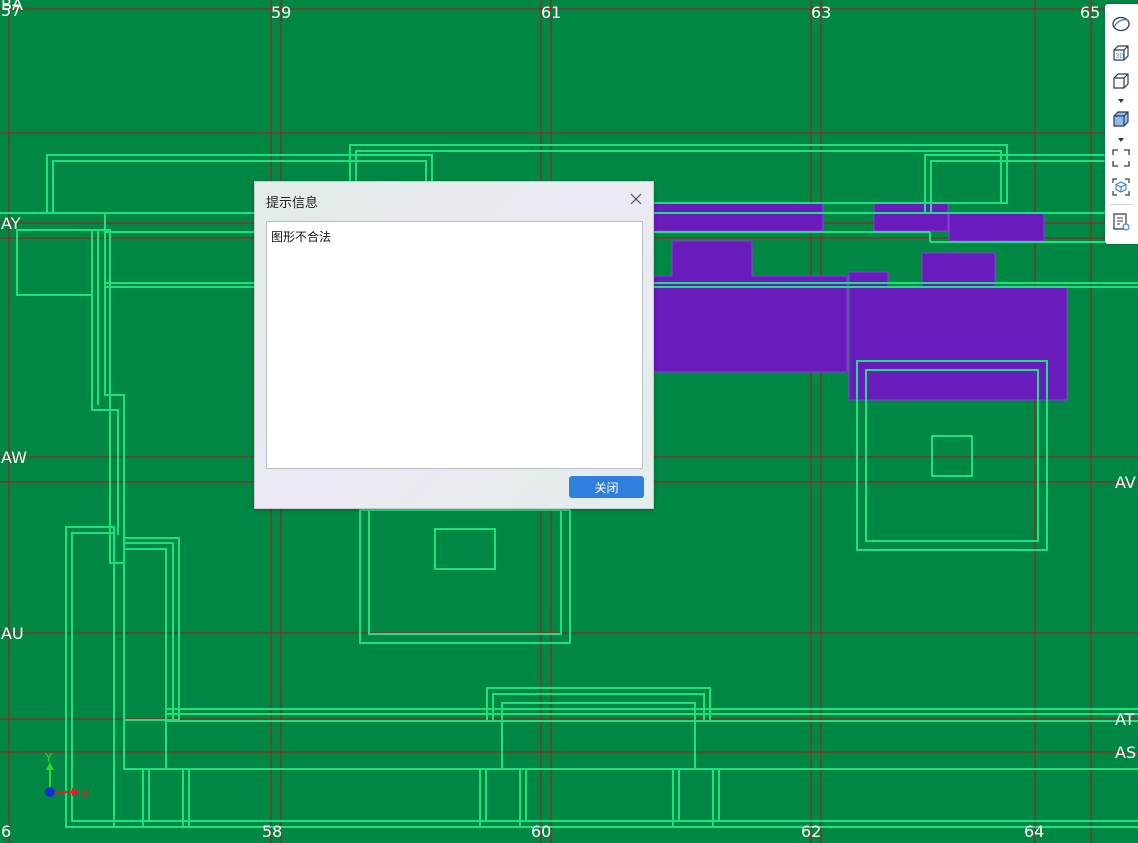 The image size is (1138, 843). What do you see at coordinates (12, 633) in the screenshot?
I see `grid-label-left: AU` at bounding box center [12, 633].